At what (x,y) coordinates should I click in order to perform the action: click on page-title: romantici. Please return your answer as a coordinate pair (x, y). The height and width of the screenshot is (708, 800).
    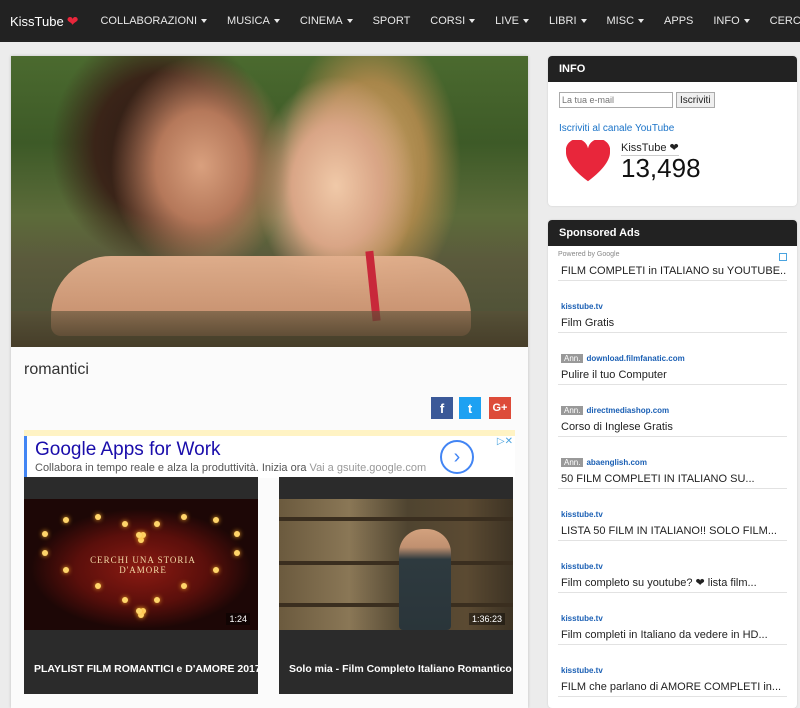
    Looking at the image, I should click on (56, 369).